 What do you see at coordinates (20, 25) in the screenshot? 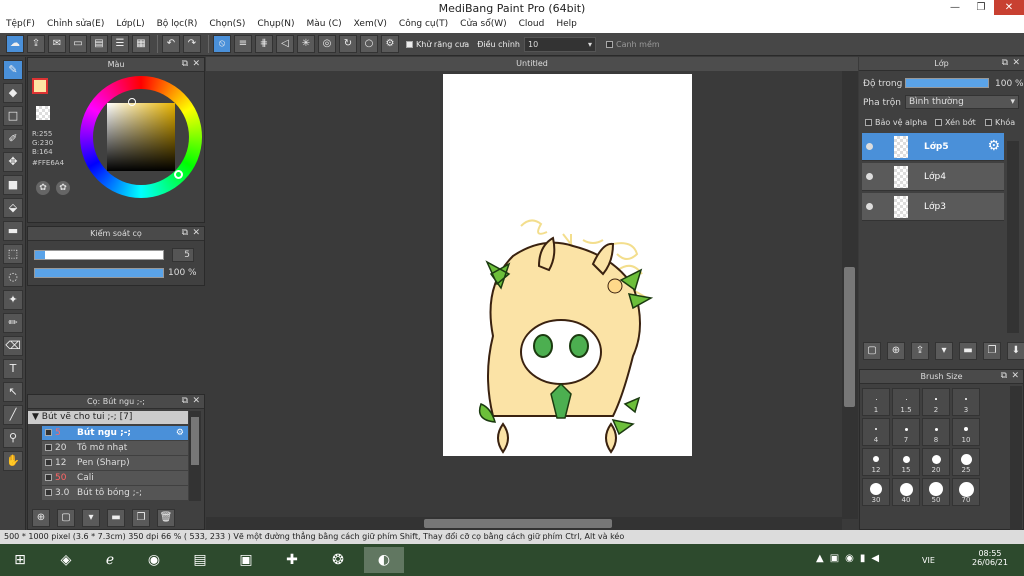
I see `menu-file: Tệp(F)` at bounding box center [20, 25].